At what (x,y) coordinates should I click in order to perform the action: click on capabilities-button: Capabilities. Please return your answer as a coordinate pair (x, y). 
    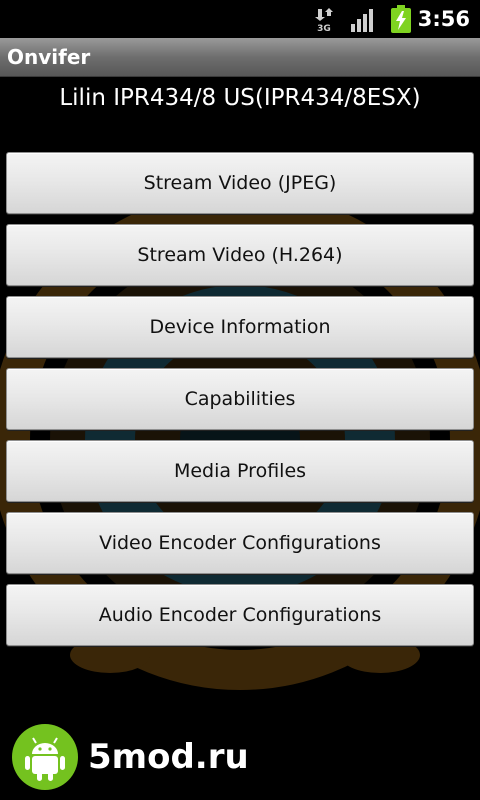
    Looking at the image, I should click on (240, 399).